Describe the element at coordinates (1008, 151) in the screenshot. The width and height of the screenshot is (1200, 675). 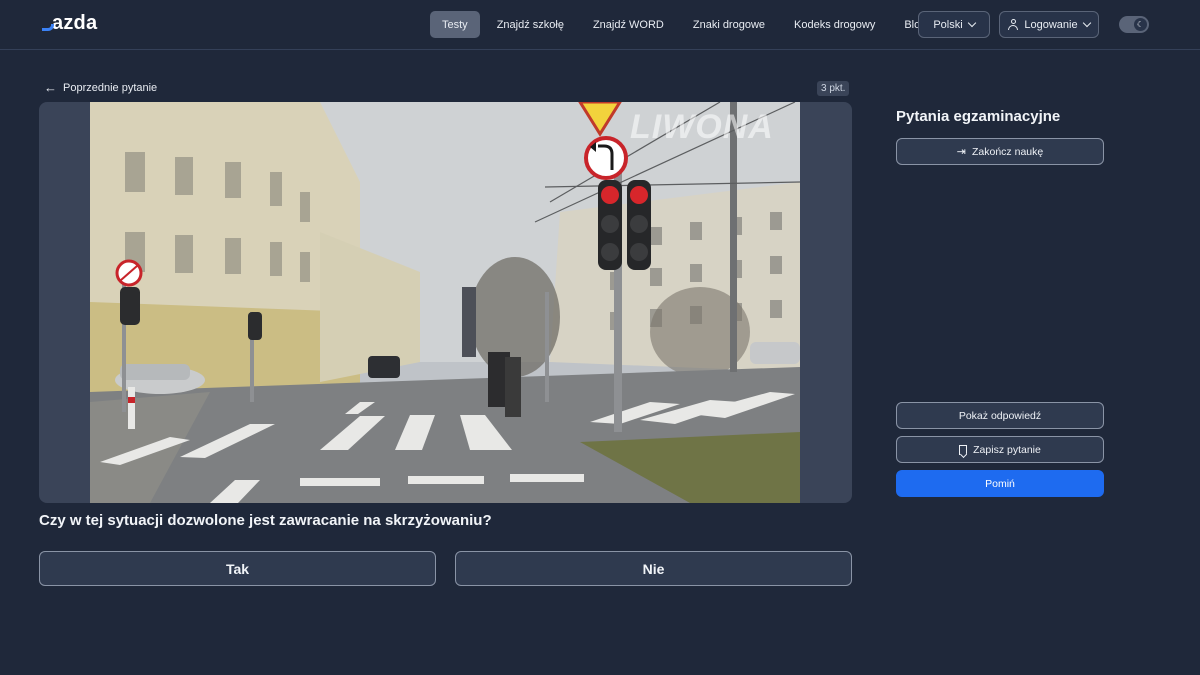
I see `end-learning-label: Zakończ naukę` at that location.